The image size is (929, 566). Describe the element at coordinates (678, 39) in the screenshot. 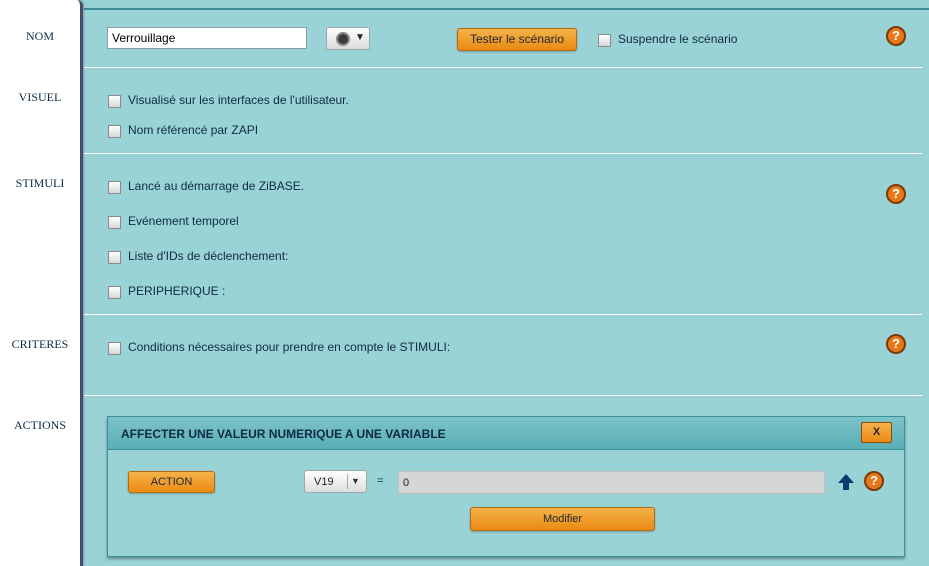

I see `suspend-scenario-label: Suspendre le scénario` at that location.